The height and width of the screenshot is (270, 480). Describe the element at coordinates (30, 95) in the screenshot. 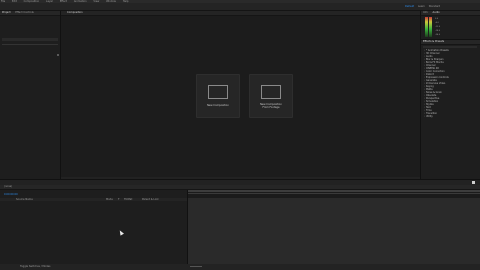

I see `project-panel: Project Effect Controls` at that location.